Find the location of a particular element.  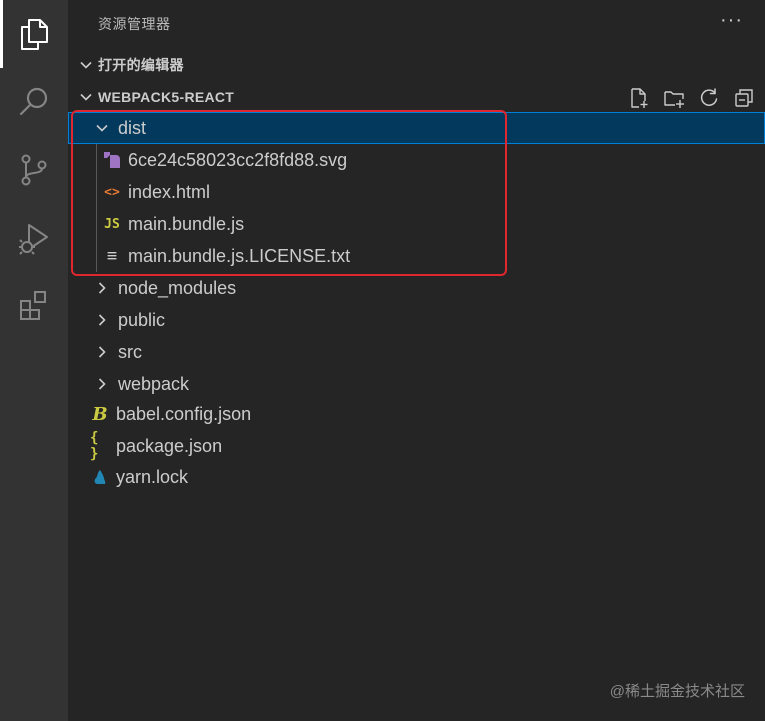

tree-item-label: main.bundle.js is located at coordinates (186, 223).